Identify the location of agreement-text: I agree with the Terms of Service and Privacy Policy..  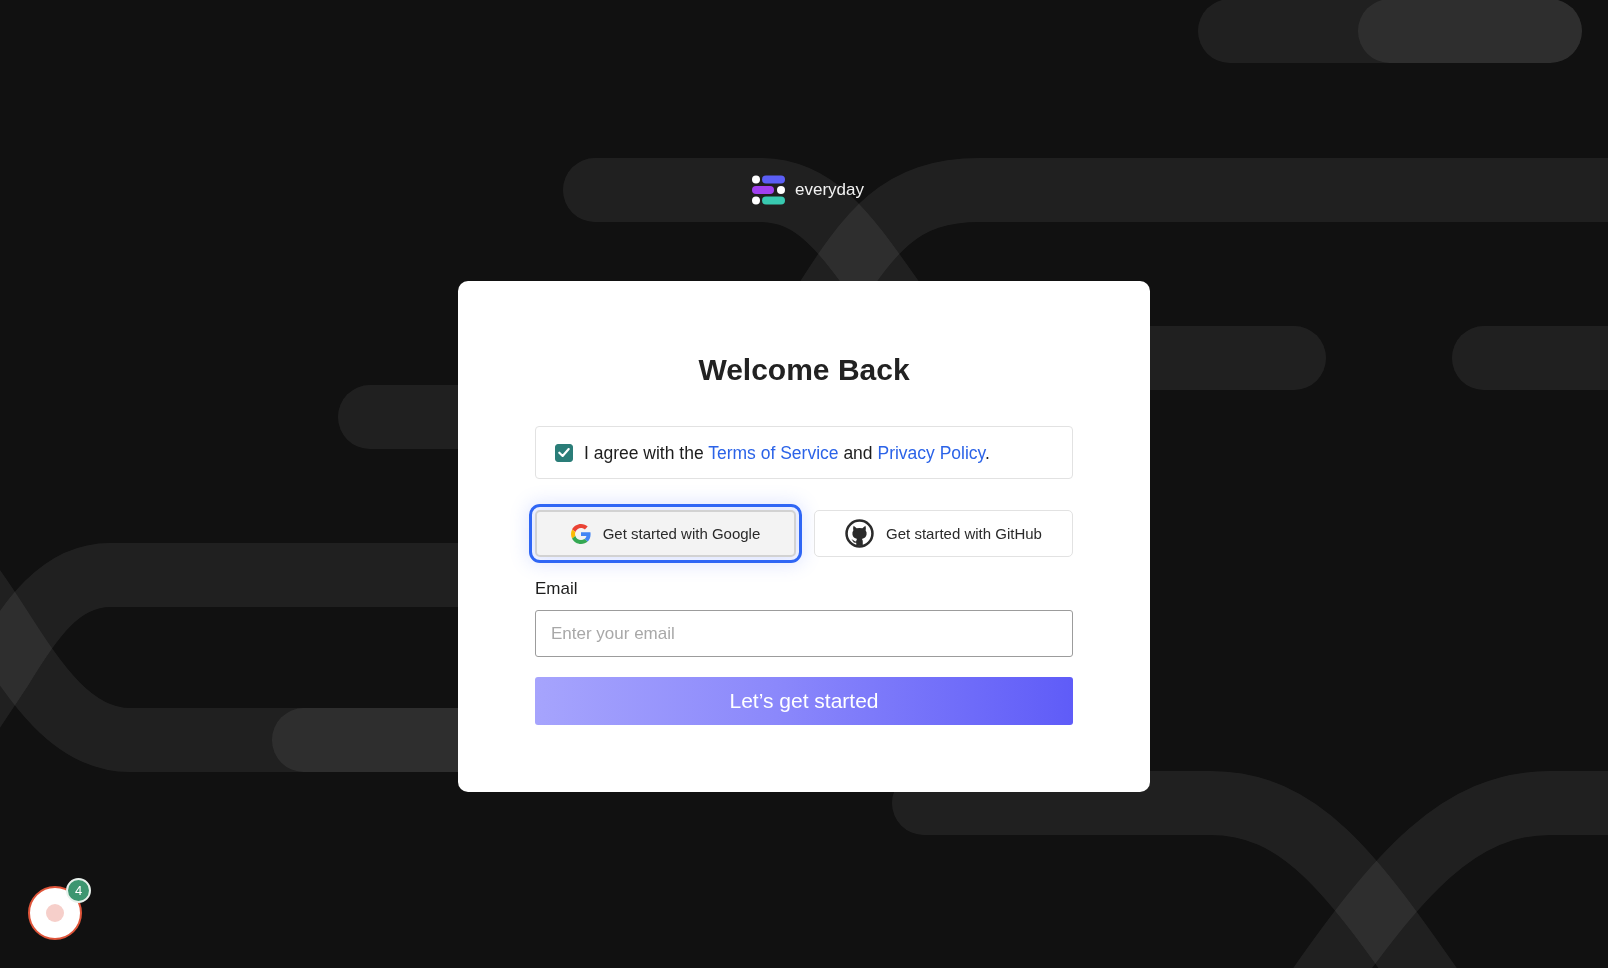
(787, 452).